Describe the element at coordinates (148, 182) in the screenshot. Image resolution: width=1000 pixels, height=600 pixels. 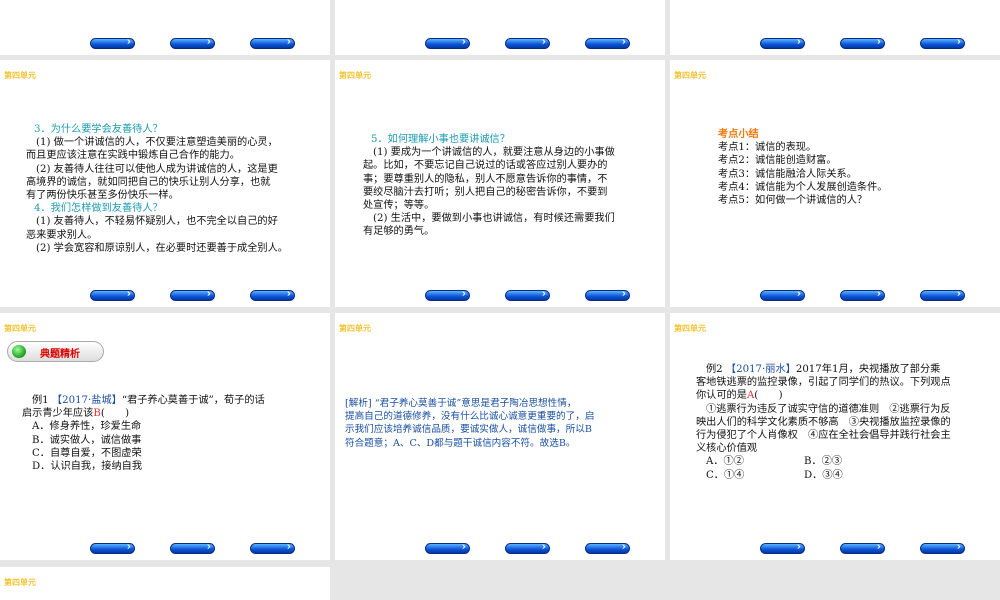
I see `text-line: 高境界的诚信，就如同把自己的快乐让别人分享，也就` at that location.